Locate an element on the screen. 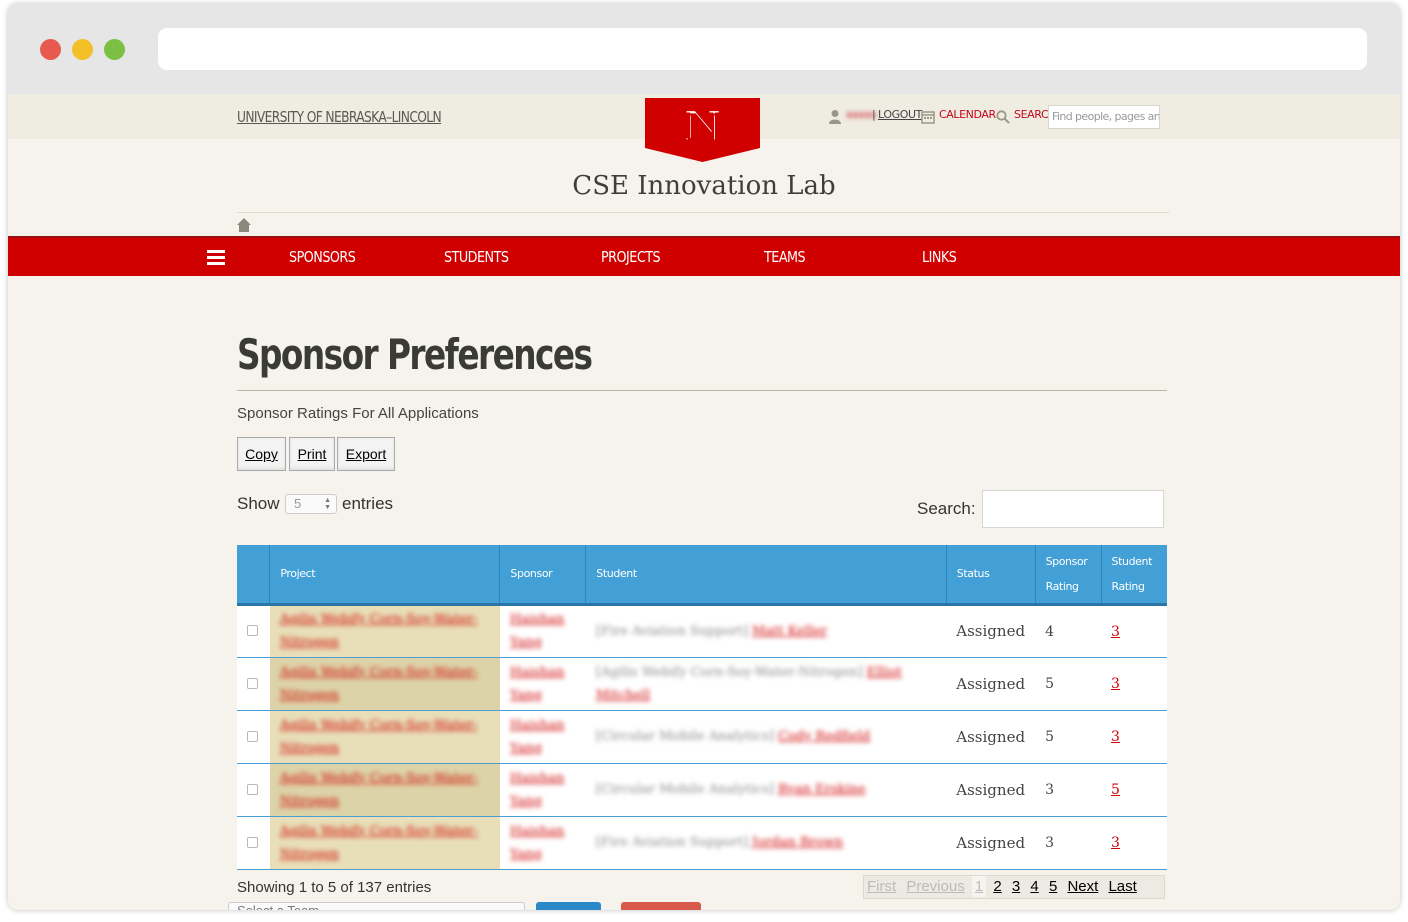 The height and width of the screenshot is (922, 1408). nav-item-sponsors: SPONSORS is located at coordinates (322, 257).